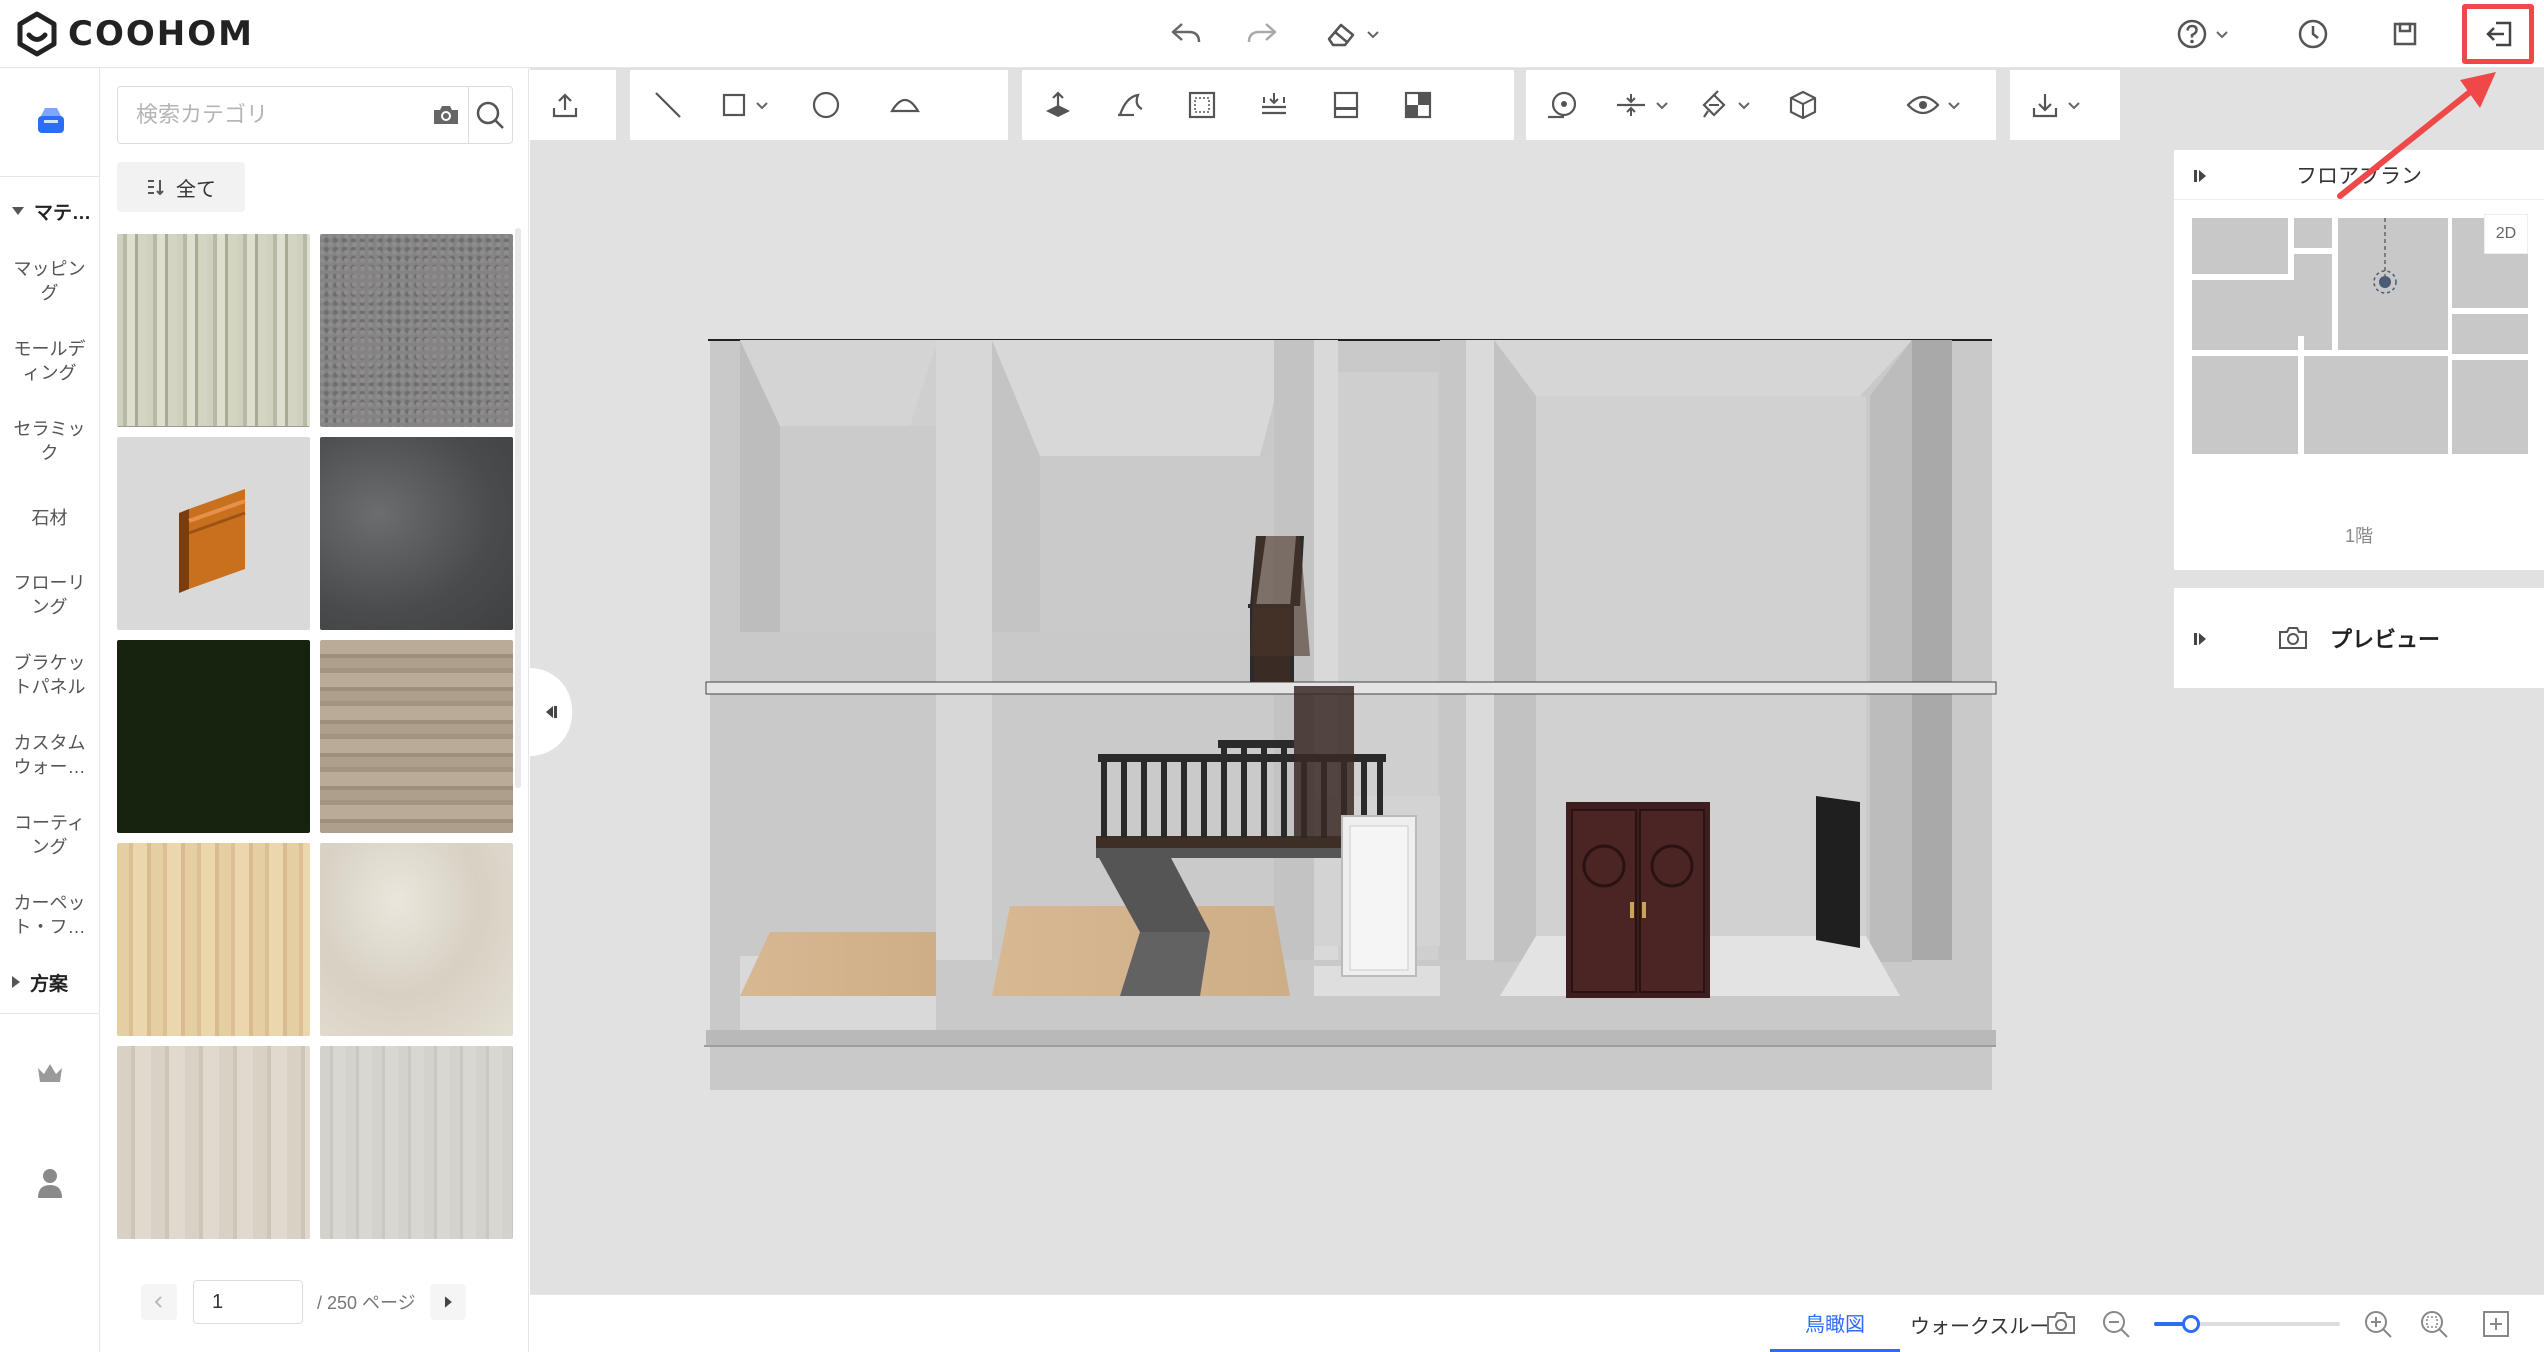 This screenshot has width=2544, height=1352. What do you see at coordinates (2191, 1324) in the screenshot?
I see `zoom-slider-knob` at bounding box center [2191, 1324].